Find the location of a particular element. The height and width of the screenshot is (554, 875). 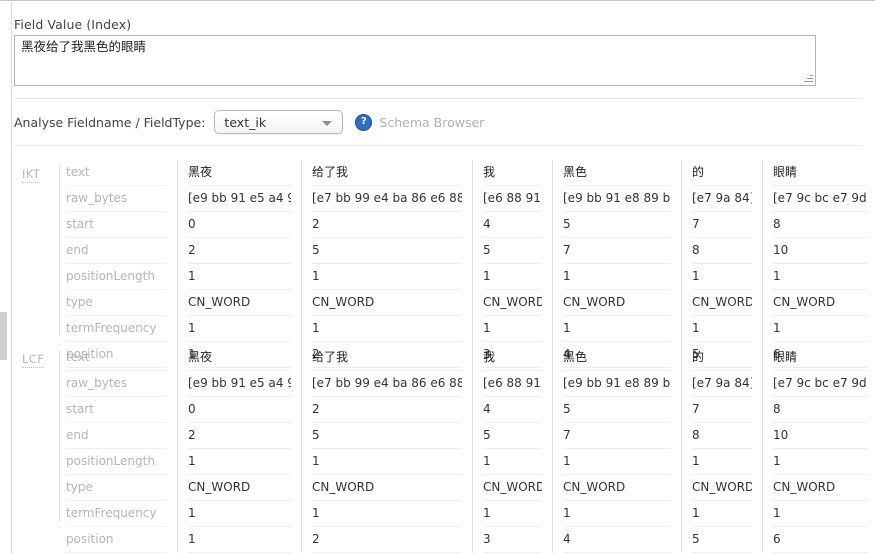

token-column: 黑色 [e9 bb 91 e8 89 b2] 5 7 1 CN_WORD 1 4 is located at coordinates (616, 264).